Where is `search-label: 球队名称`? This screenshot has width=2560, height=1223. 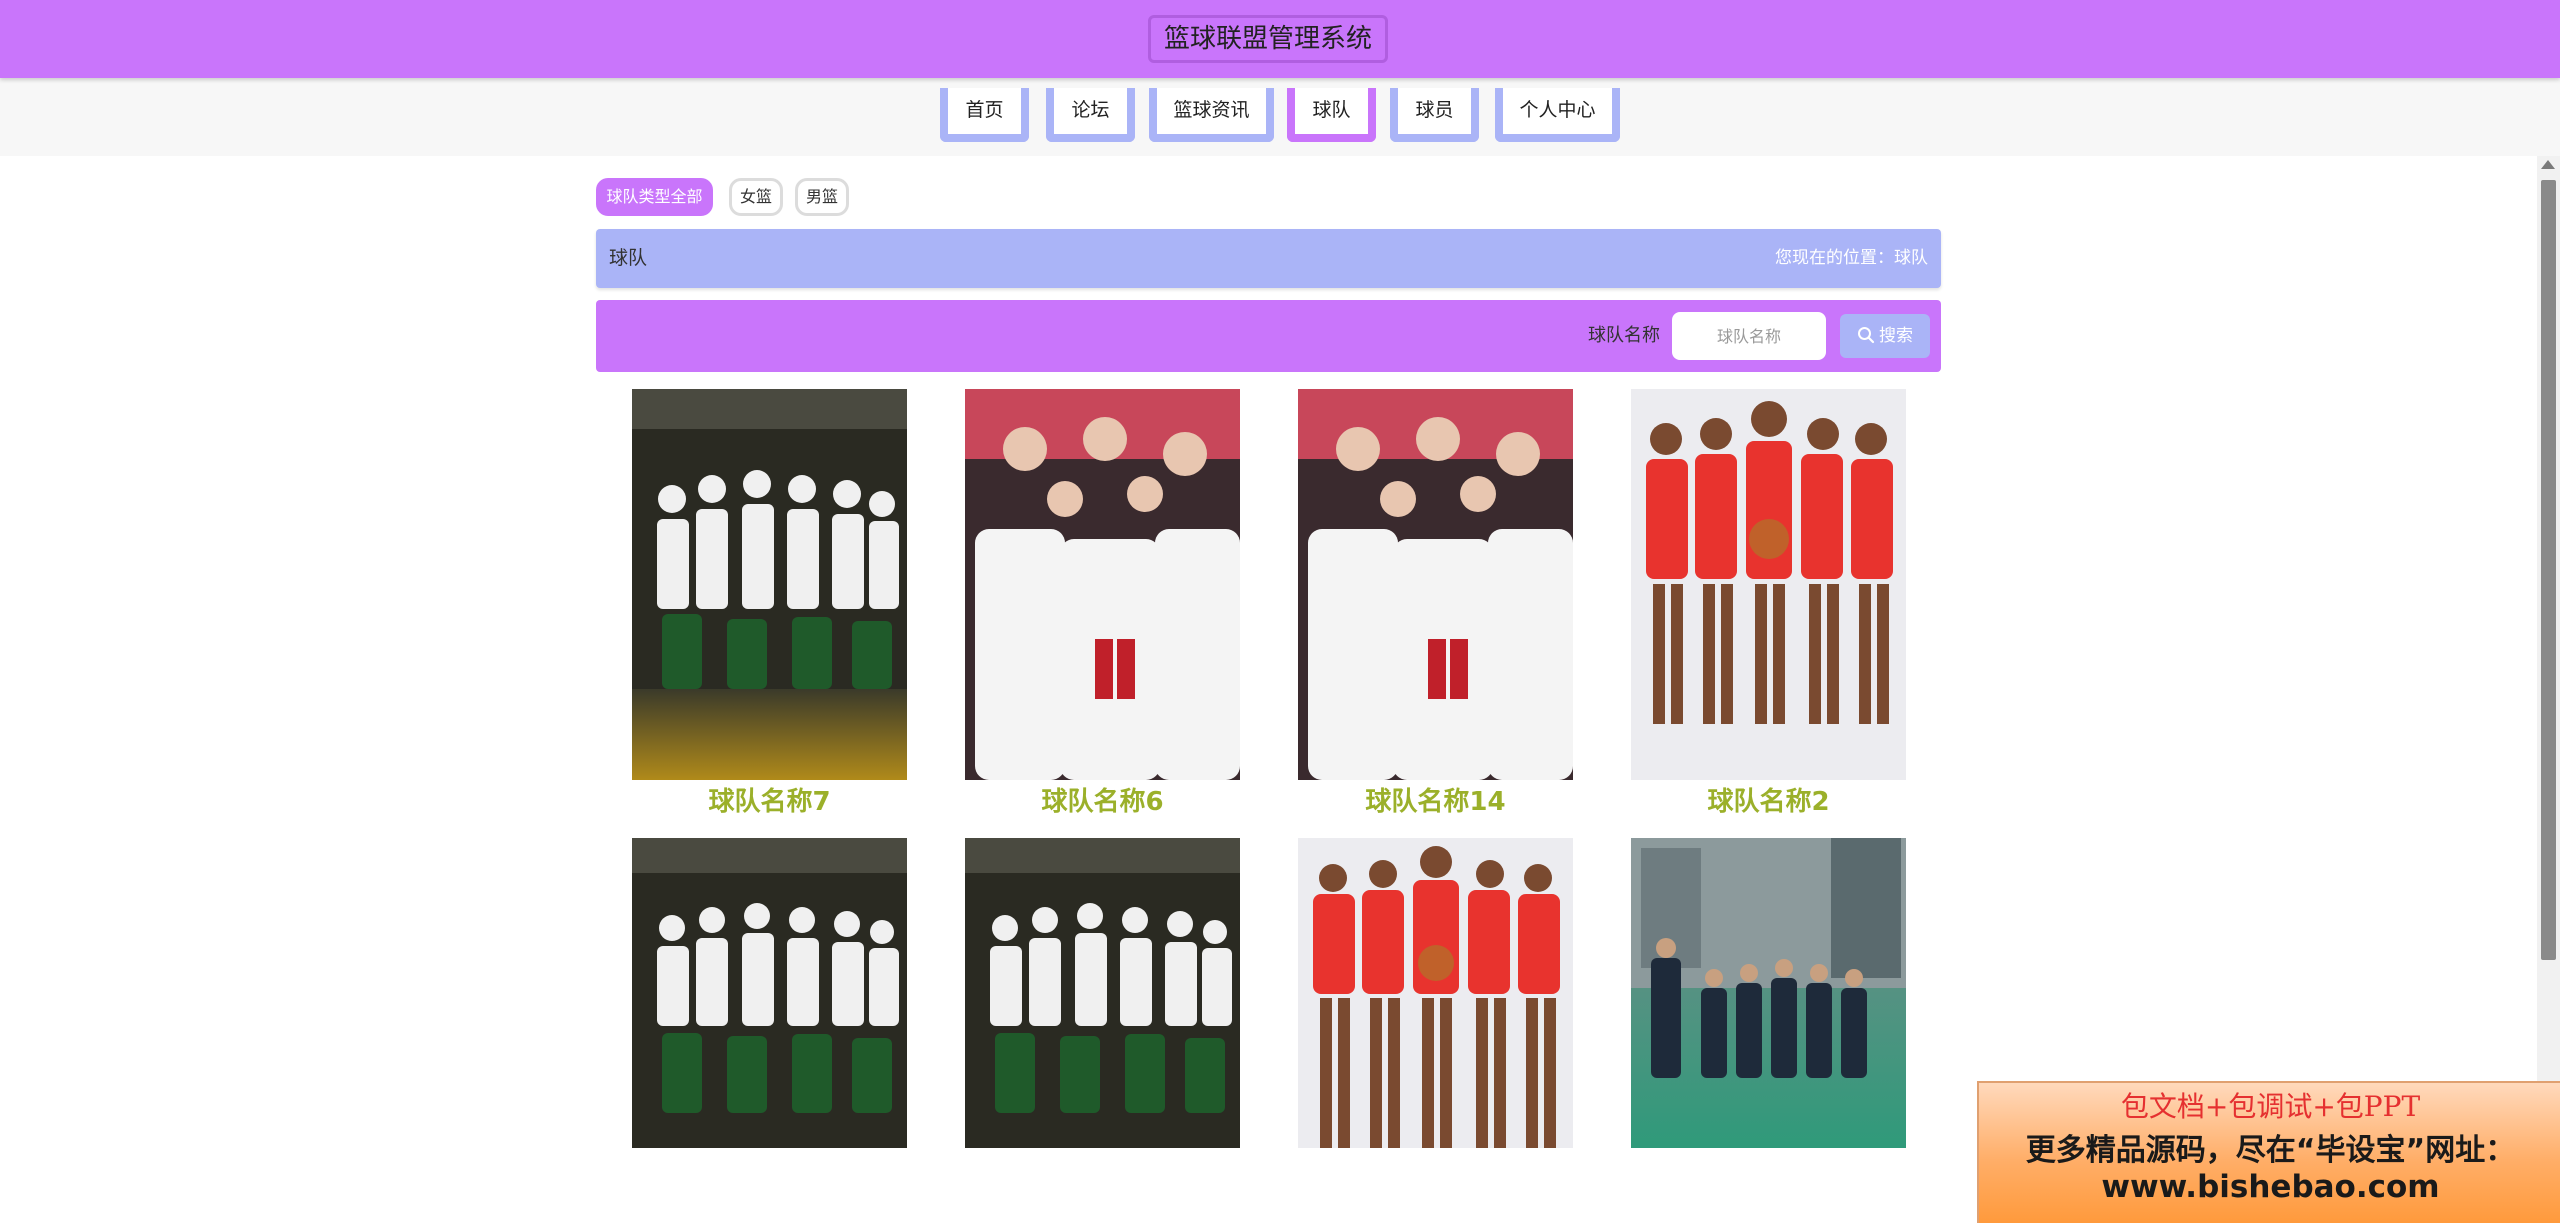
search-label: 球队名称 is located at coordinates (1624, 335).